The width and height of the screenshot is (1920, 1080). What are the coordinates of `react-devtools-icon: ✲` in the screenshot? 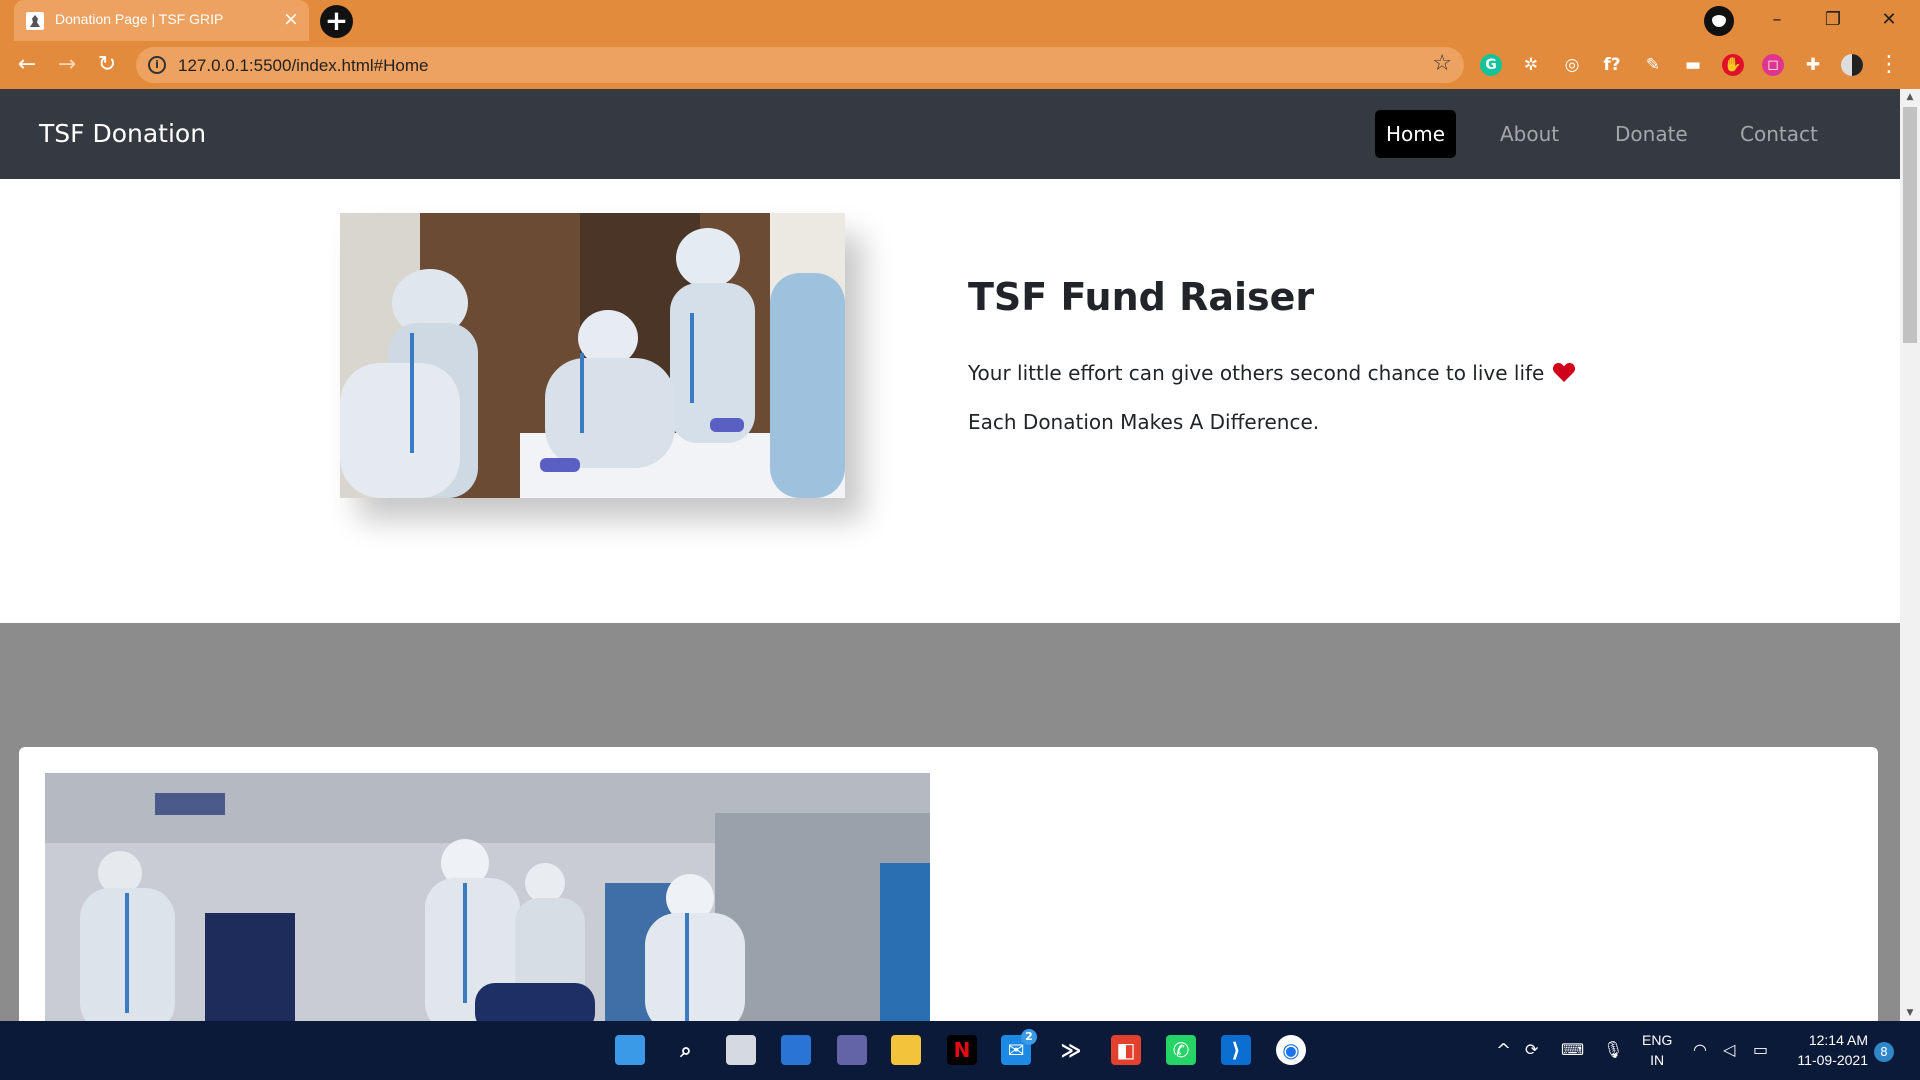 It's located at (1531, 65).